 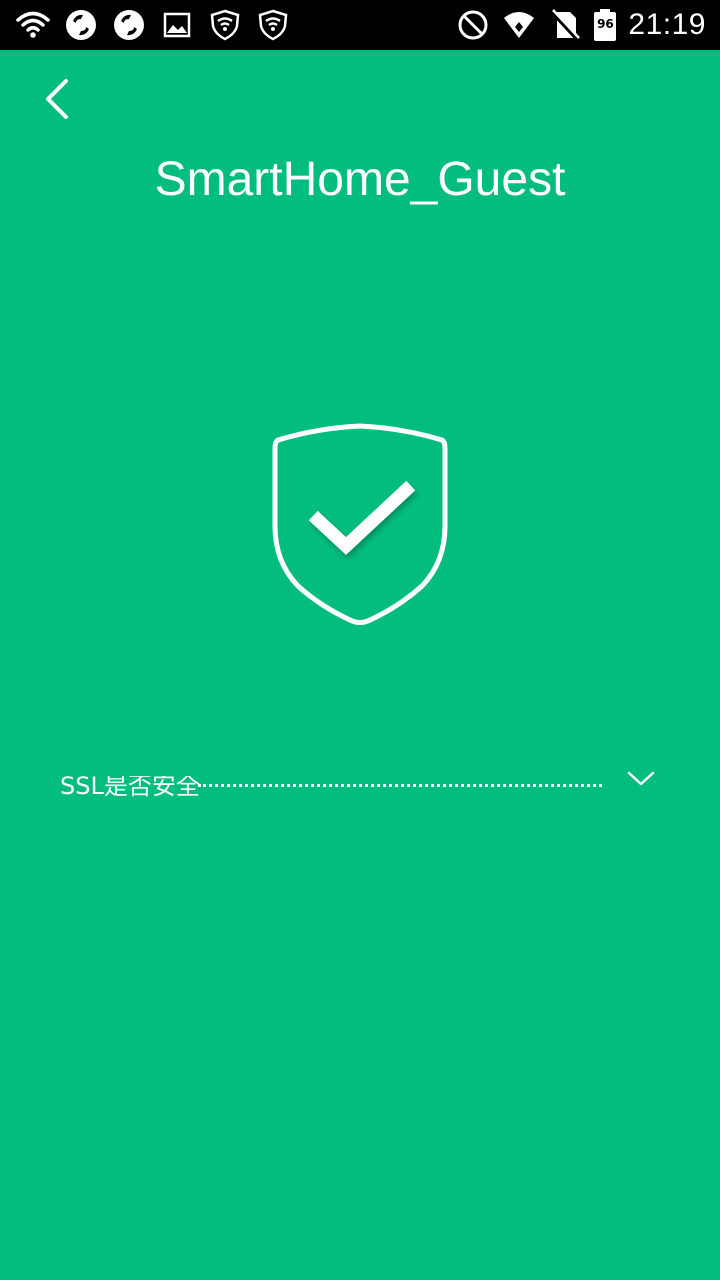 I want to click on wifi-icon, so click(x=33, y=24).